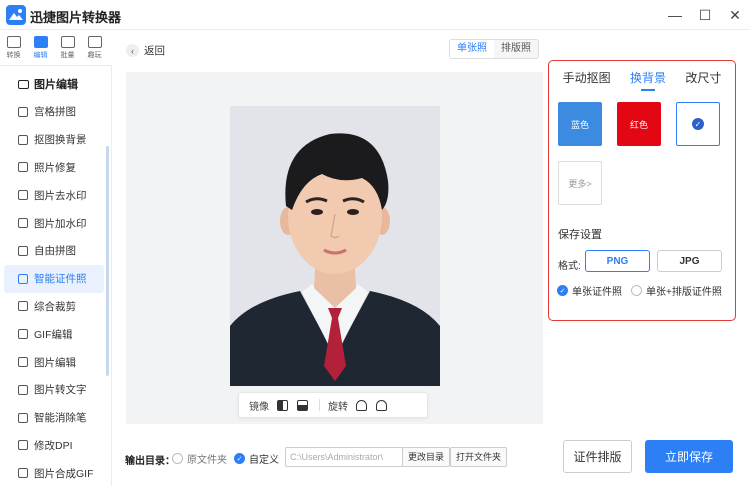 The height and width of the screenshot is (486, 750). I want to click on tab-change-background: 换背景, so click(648, 80).